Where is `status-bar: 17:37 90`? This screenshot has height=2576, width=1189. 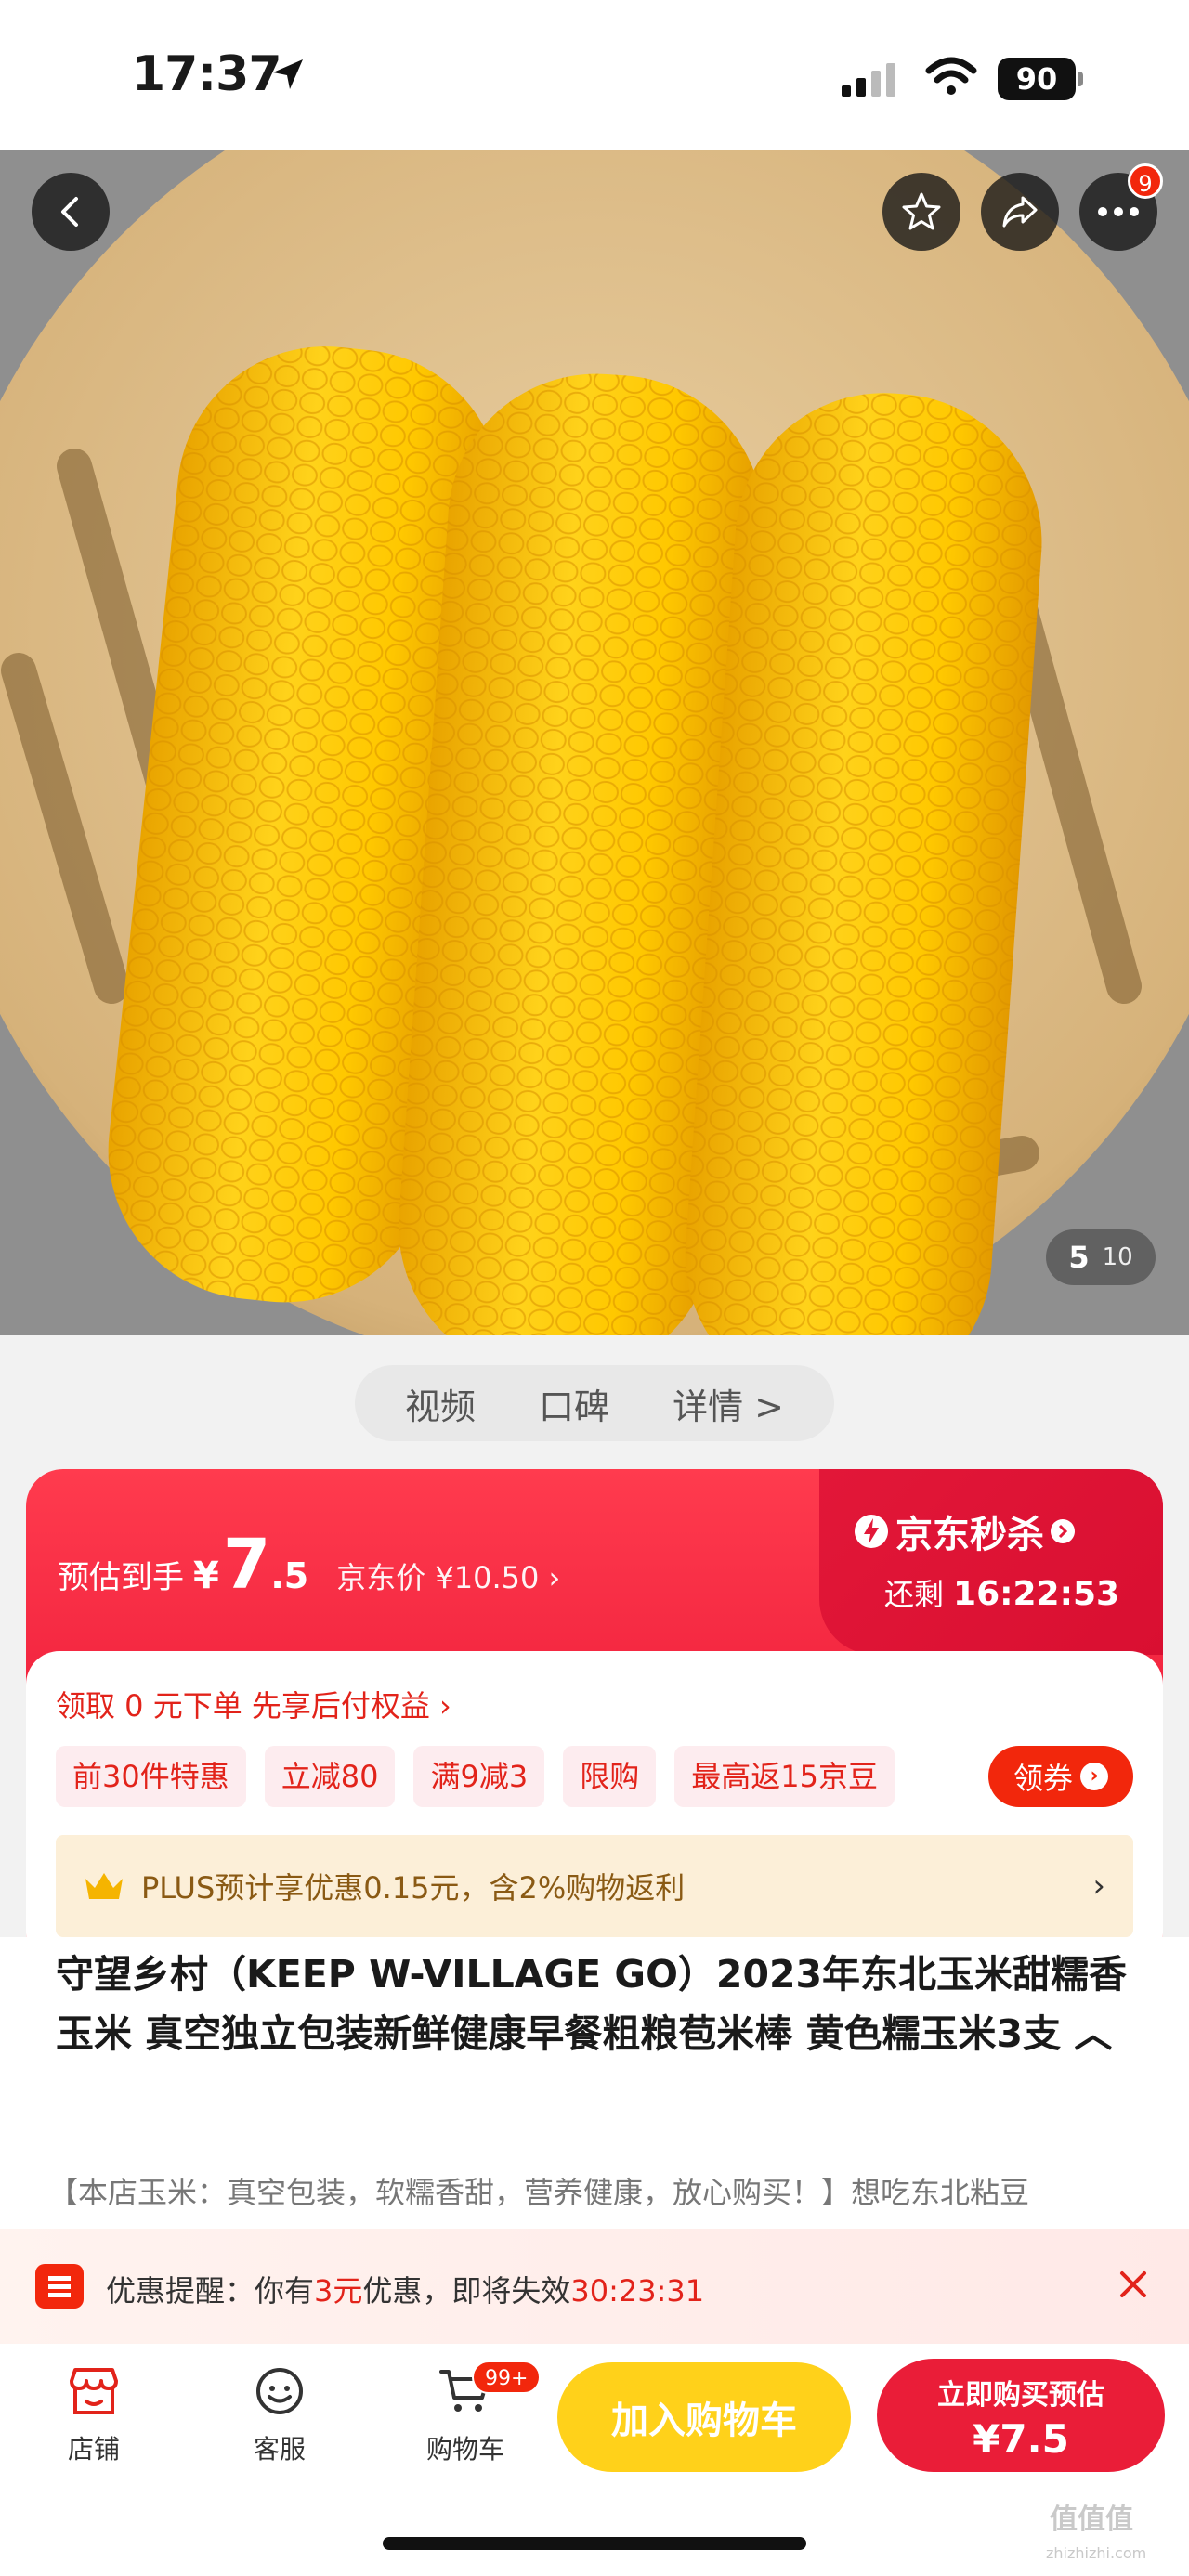 status-bar: 17:37 90 is located at coordinates (594, 75).